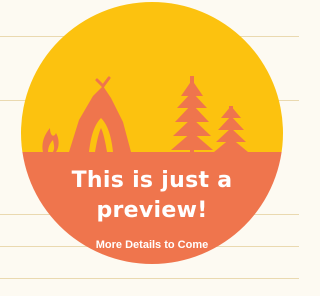  What do you see at coordinates (149, 278) in the screenshot?
I see `divider` at bounding box center [149, 278].